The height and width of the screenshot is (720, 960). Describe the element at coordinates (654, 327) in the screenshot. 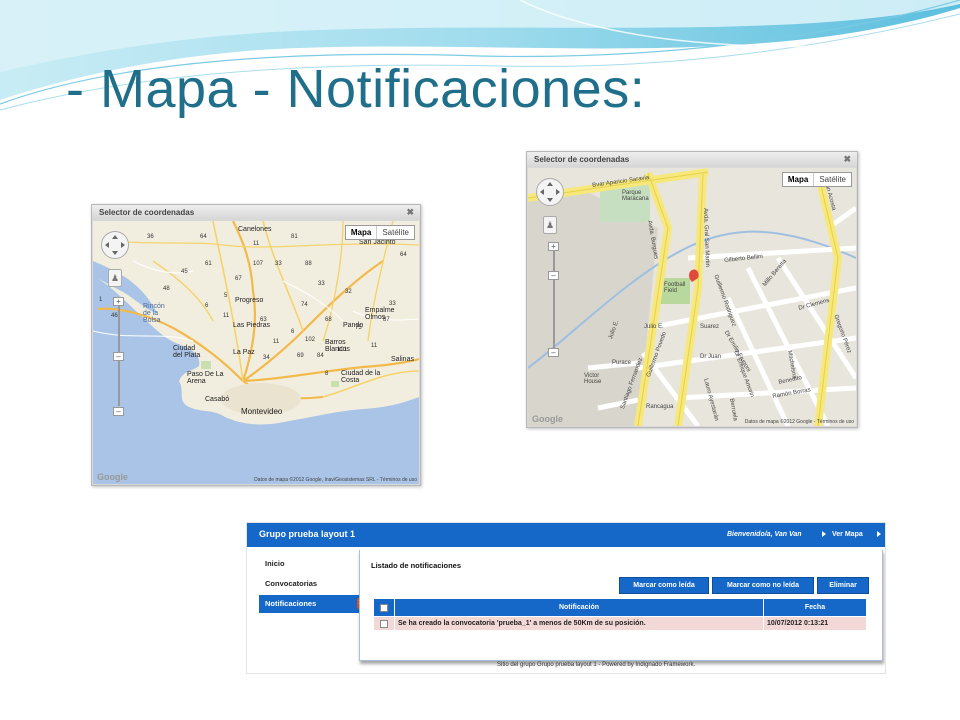

I see `street-label: Julio E.` at that location.